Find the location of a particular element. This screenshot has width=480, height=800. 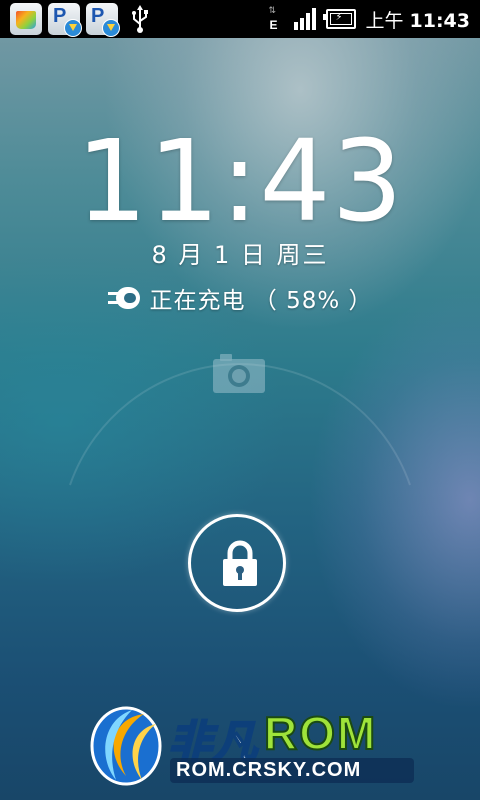

status-bar: P P ⇅ E ⚡ 上午 11:43 is located at coordinates (240, 19).